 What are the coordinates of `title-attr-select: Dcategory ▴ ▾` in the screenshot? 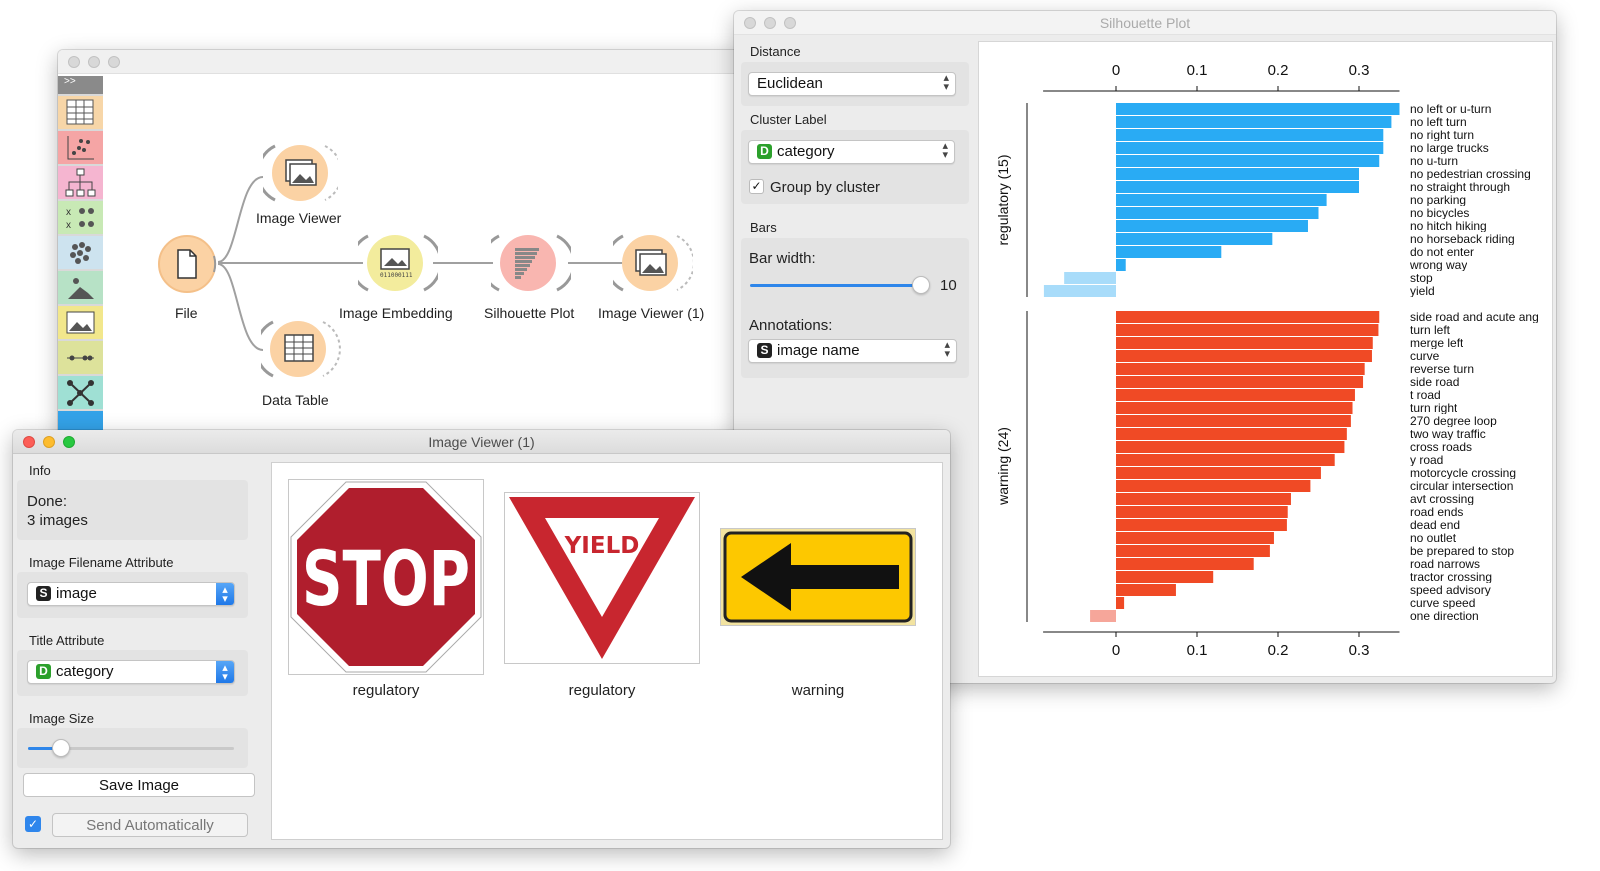 It's located at (131, 672).